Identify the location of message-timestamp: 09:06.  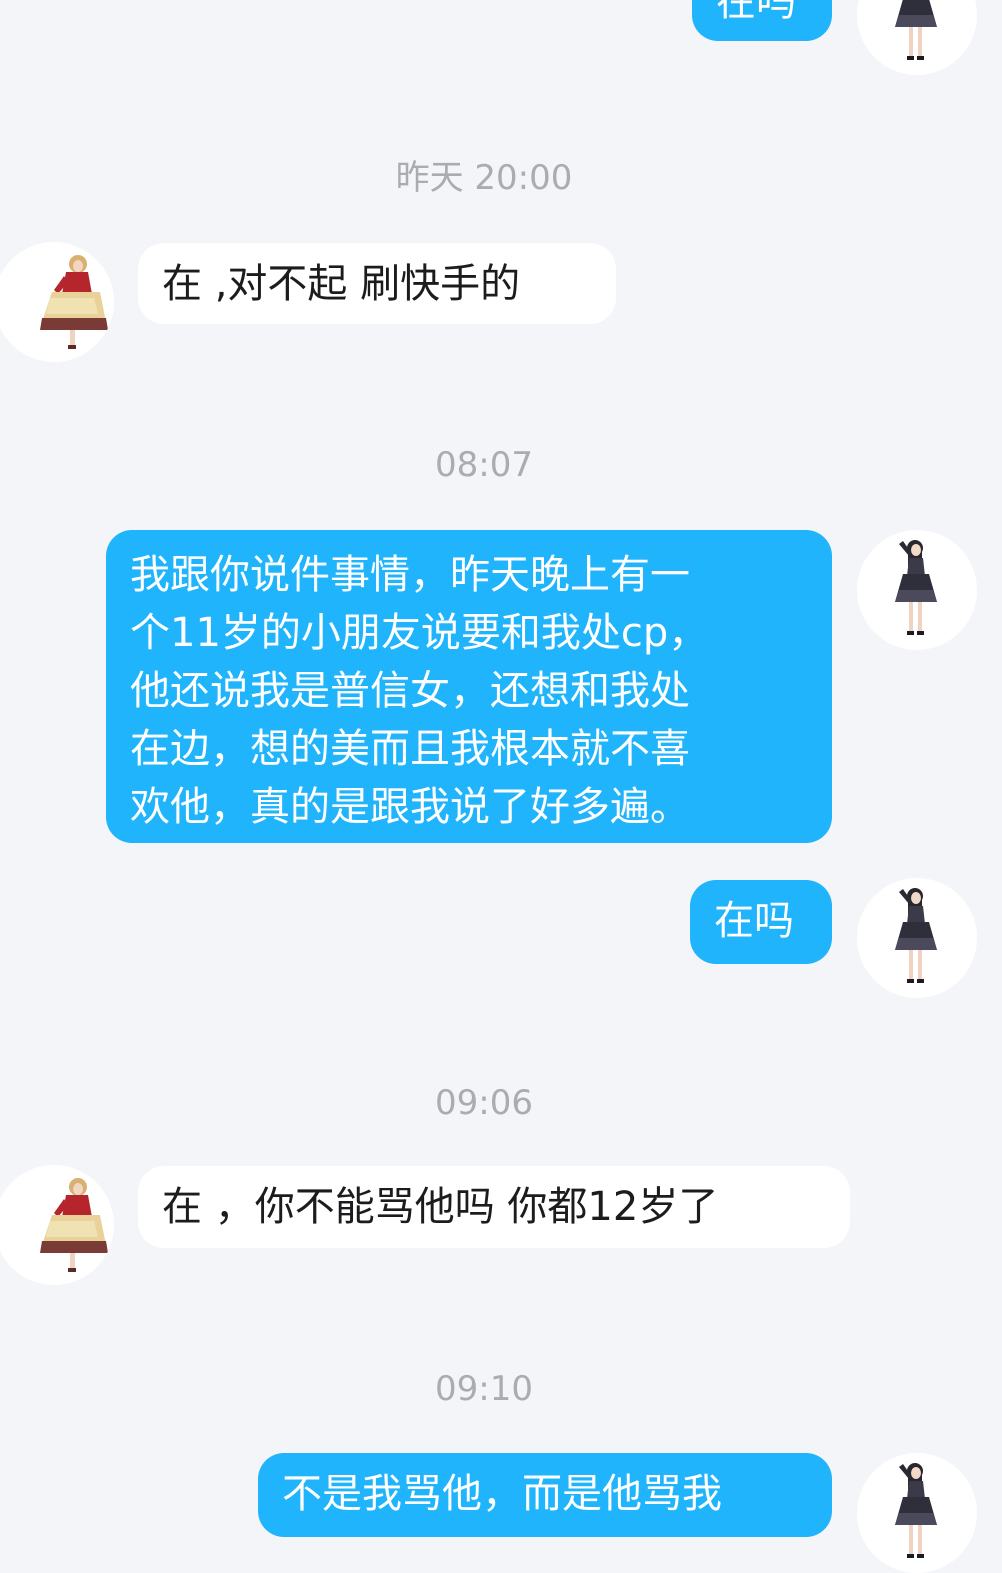
(484, 1103).